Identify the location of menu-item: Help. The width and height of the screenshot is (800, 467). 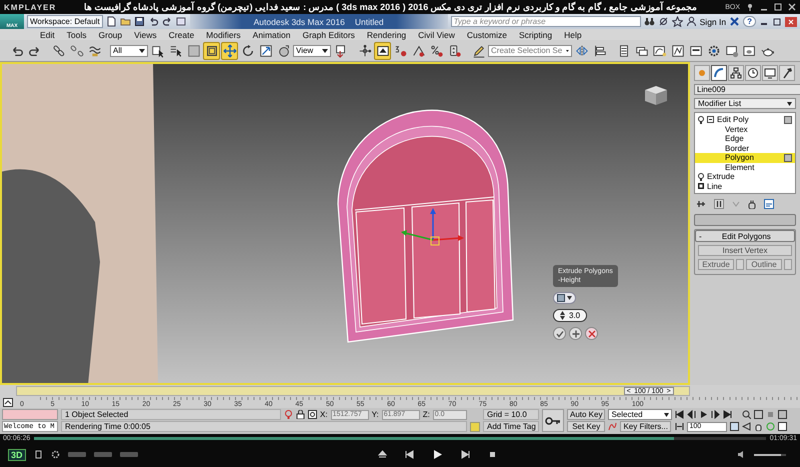
(573, 35).